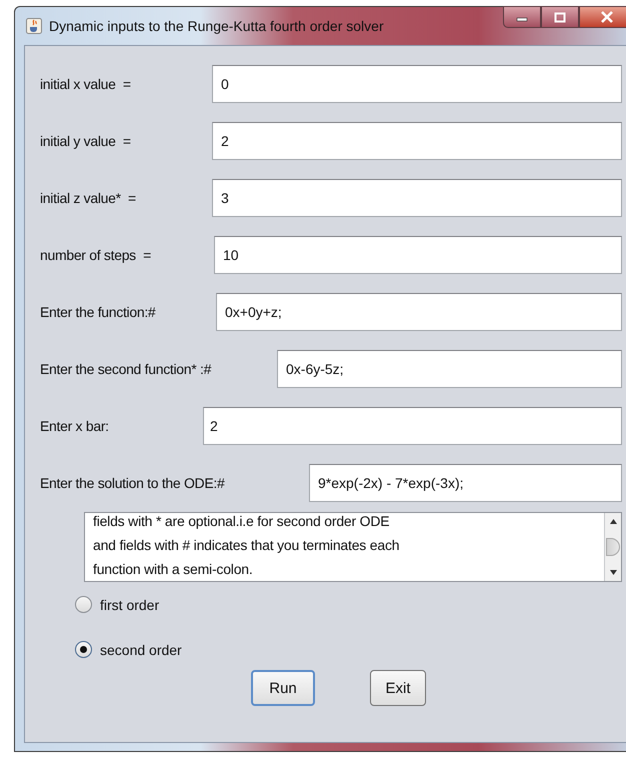 The width and height of the screenshot is (626, 784). Describe the element at coordinates (522, 17) in the screenshot. I see `minimize-button` at that location.